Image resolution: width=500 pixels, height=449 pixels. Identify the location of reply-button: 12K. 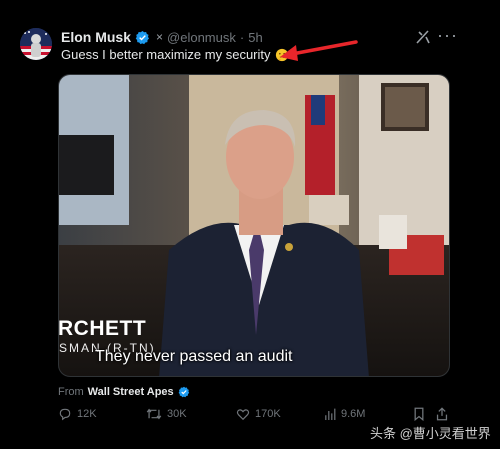
(77, 414).